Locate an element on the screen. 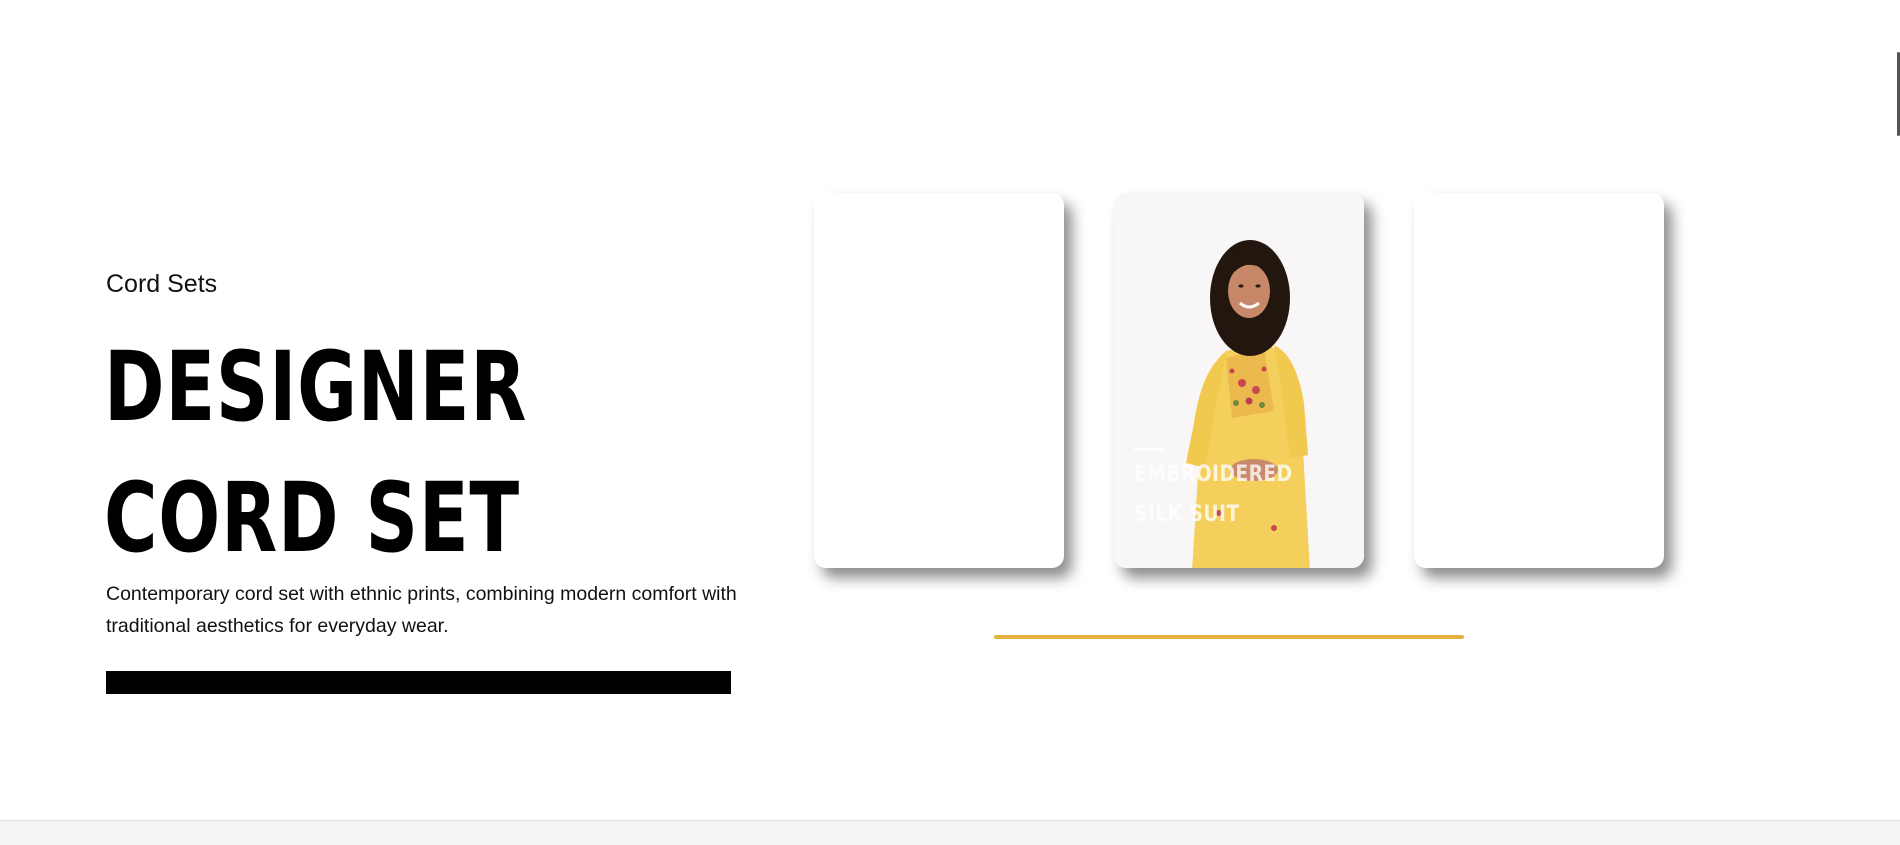 This screenshot has width=1900, height=845. carousel-progress-bar is located at coordinates (1229, 637).